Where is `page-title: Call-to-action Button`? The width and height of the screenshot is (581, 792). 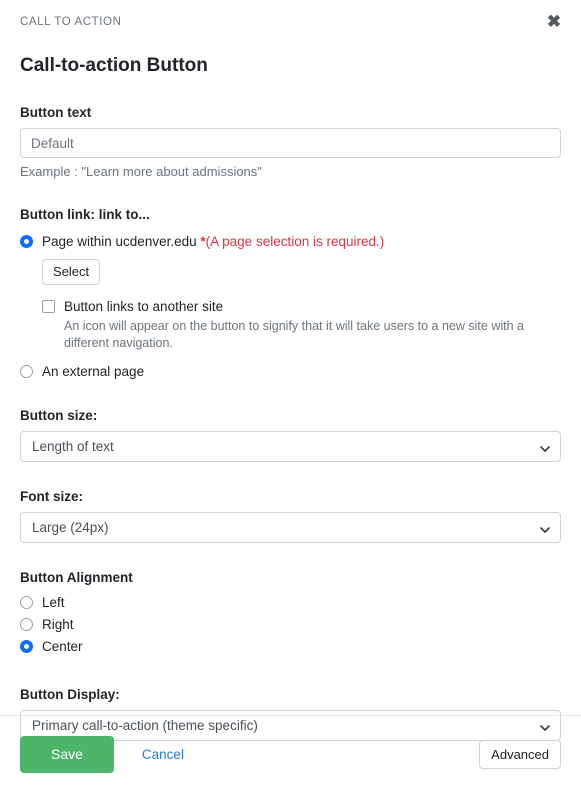 page-title: Call-to-action Button is located at coordinates (114, 65).